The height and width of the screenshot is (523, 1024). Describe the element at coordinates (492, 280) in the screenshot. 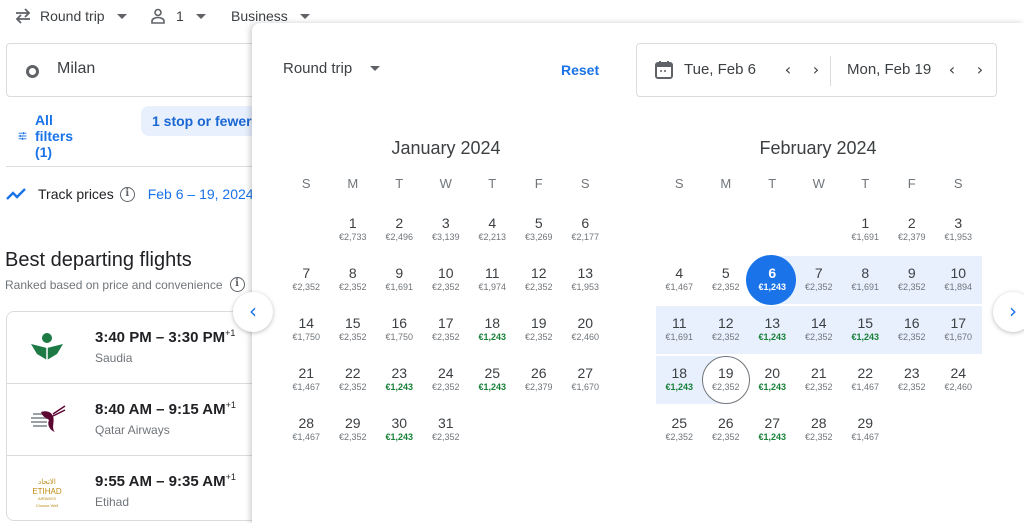

I see `calendar-day: 11 €1,974` at that location.